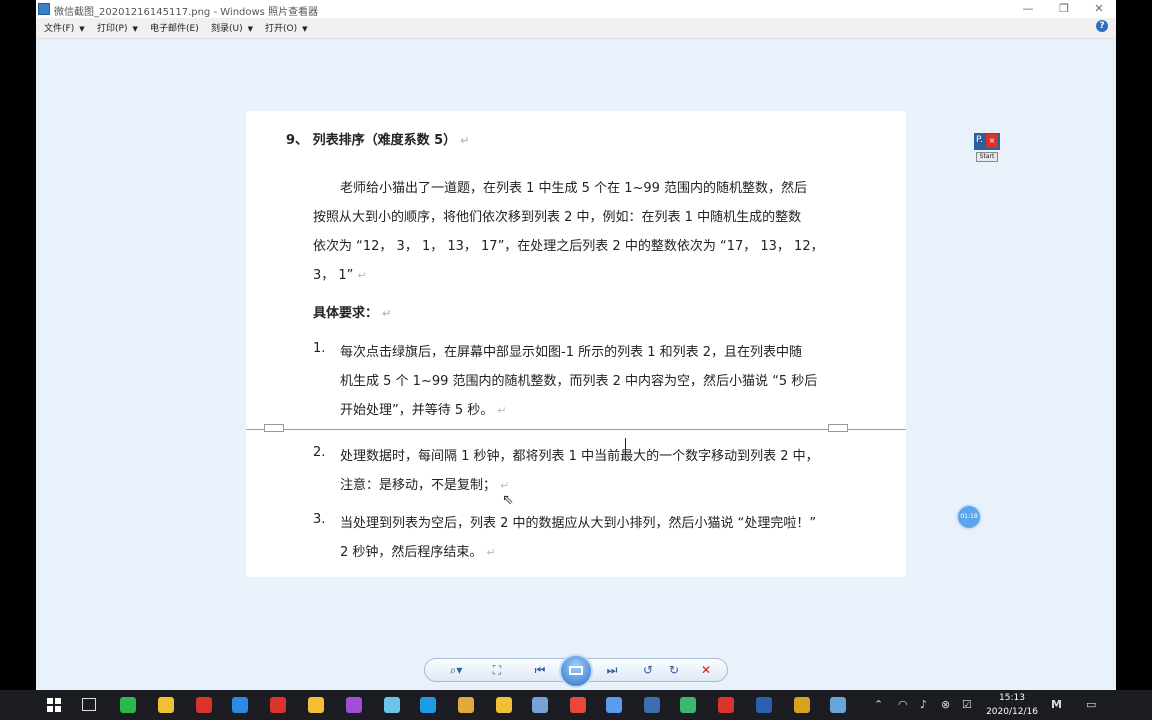 Image resolution: width=1152 pixels, height=720 pixels. I want to click on recorder-header: P. ×, so click(987, 141).